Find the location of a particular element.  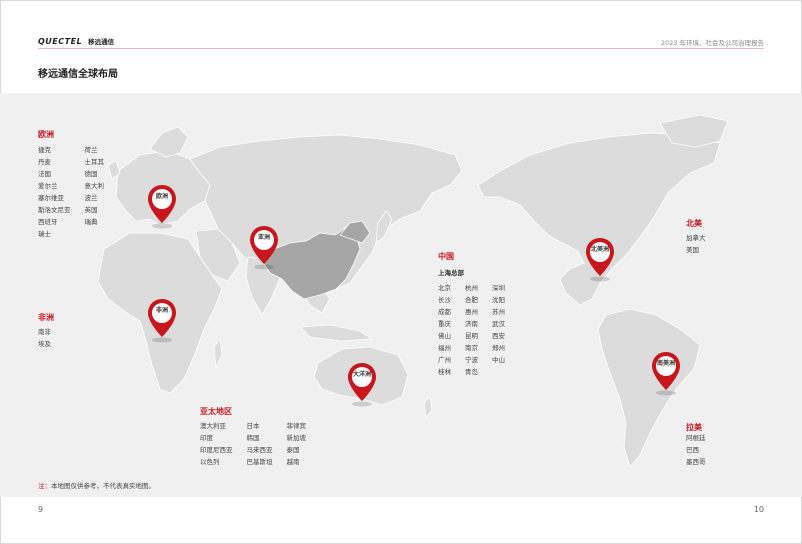

region-title-europe: 欧洲 is located at coordinates (46, 134).